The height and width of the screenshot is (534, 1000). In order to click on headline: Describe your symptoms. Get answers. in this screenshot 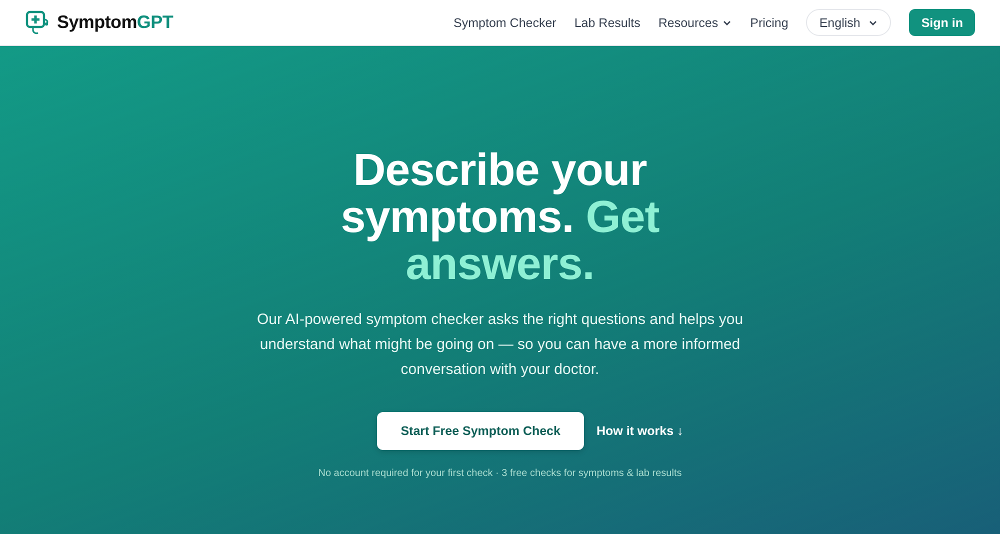, I will do `click(500, 216)`.